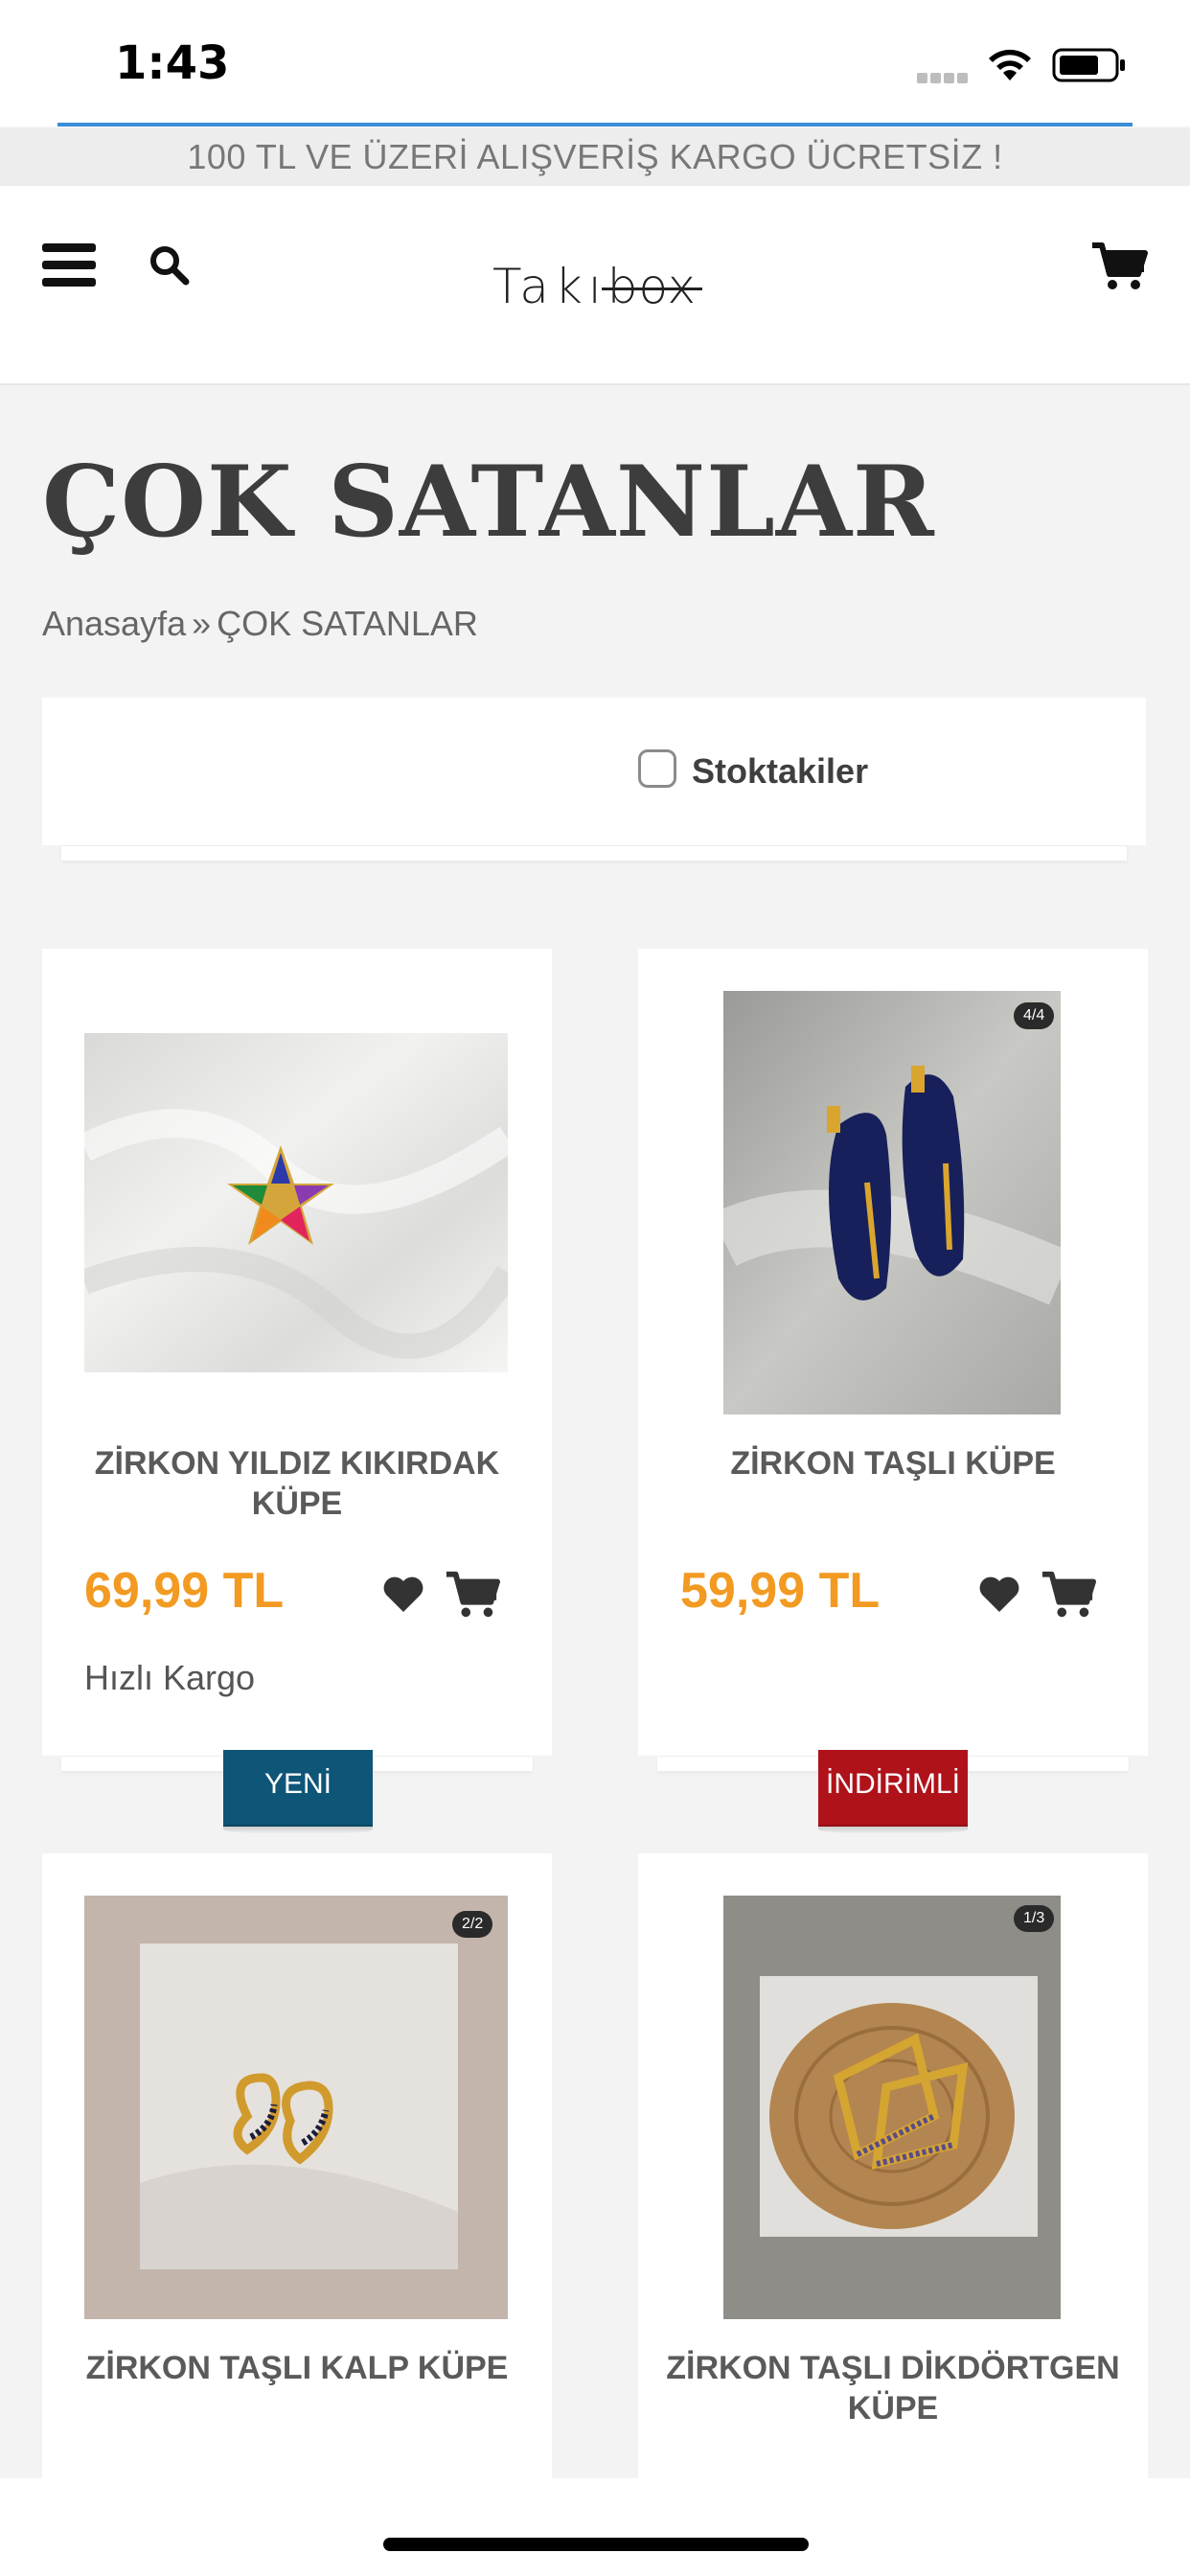 This screenshot has height=2576, width=1190. I want to click on status-time: 1:43, so click(172, 63).